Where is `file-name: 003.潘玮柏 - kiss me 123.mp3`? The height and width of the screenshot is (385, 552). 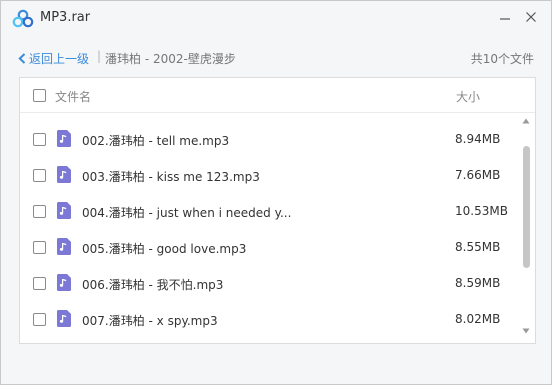
file-name: 003.潘玮柏 - kiss me 123.mp3 is located at coordinates (171, 177).